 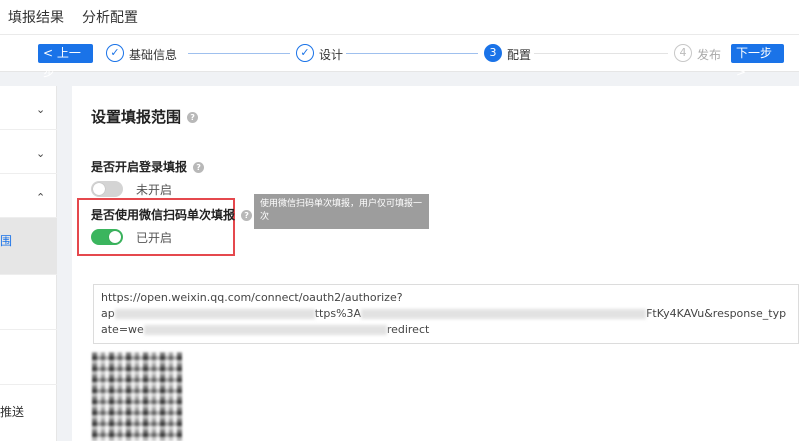 I want to click on wechat-fill-field: 是否使用微信扫码单次填报?, so click(x=172, y=214).